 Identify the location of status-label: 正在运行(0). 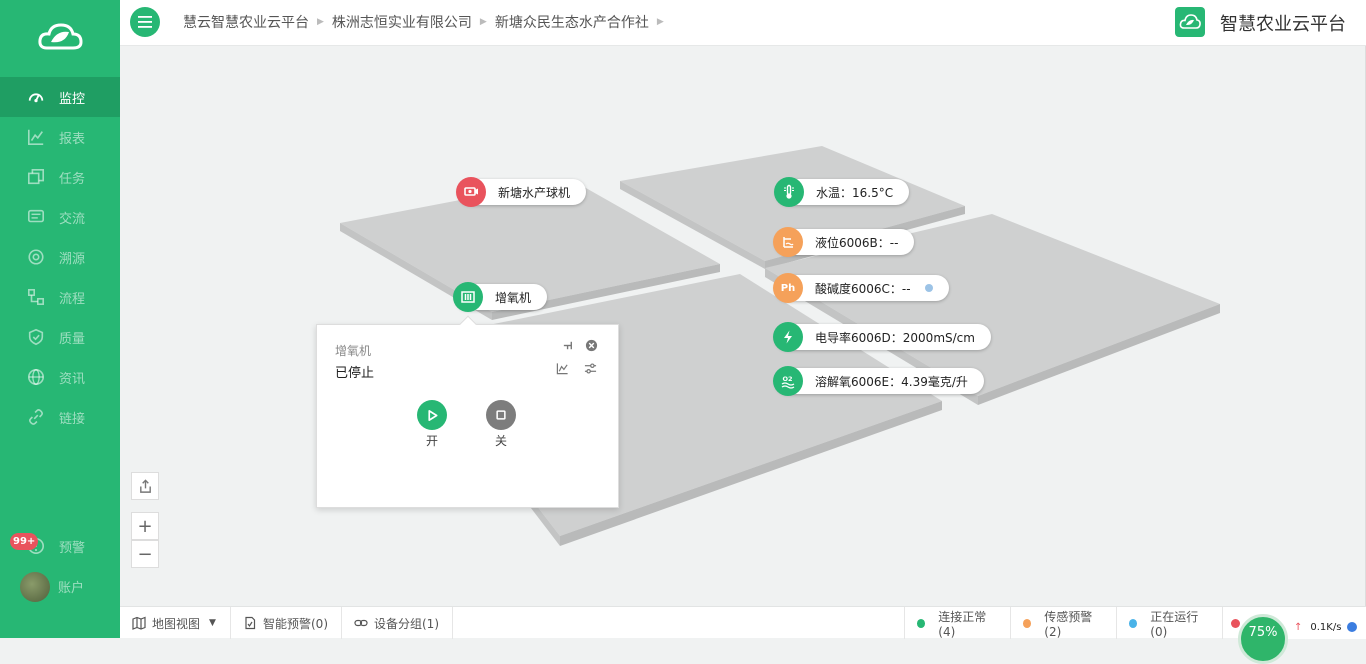
(1174, 624).